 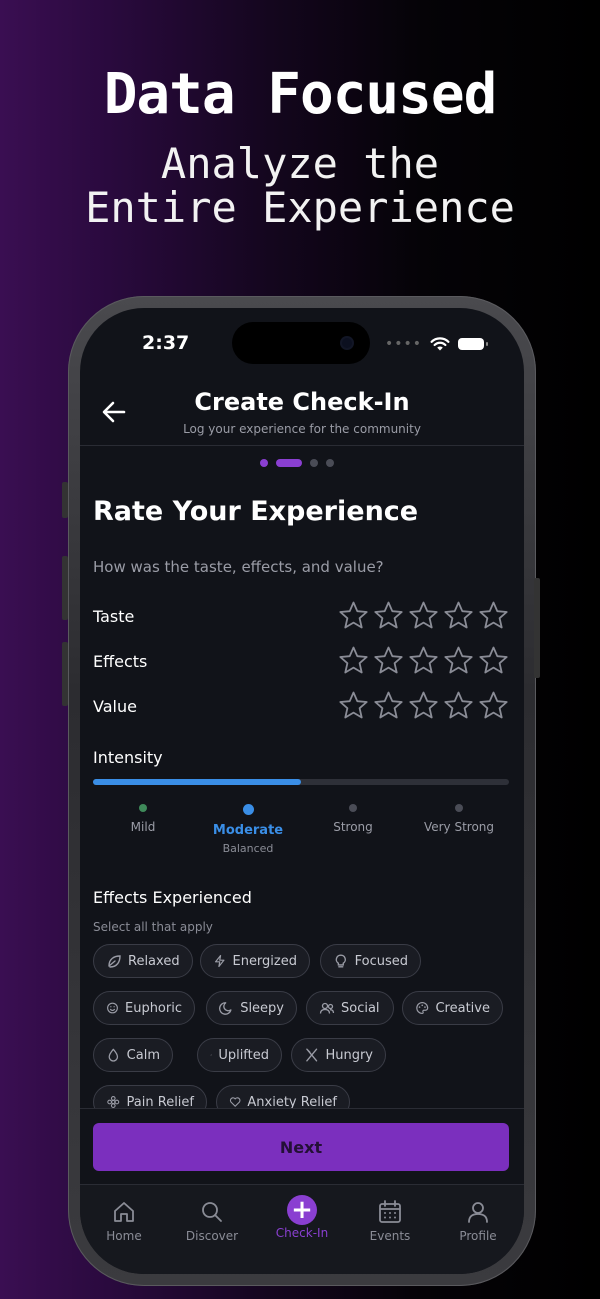 What do you see at coordinates (459, 819) in the screenshot?
I see `intensity-level-very-strong: Very Strong` at bounding box center [459, 819].